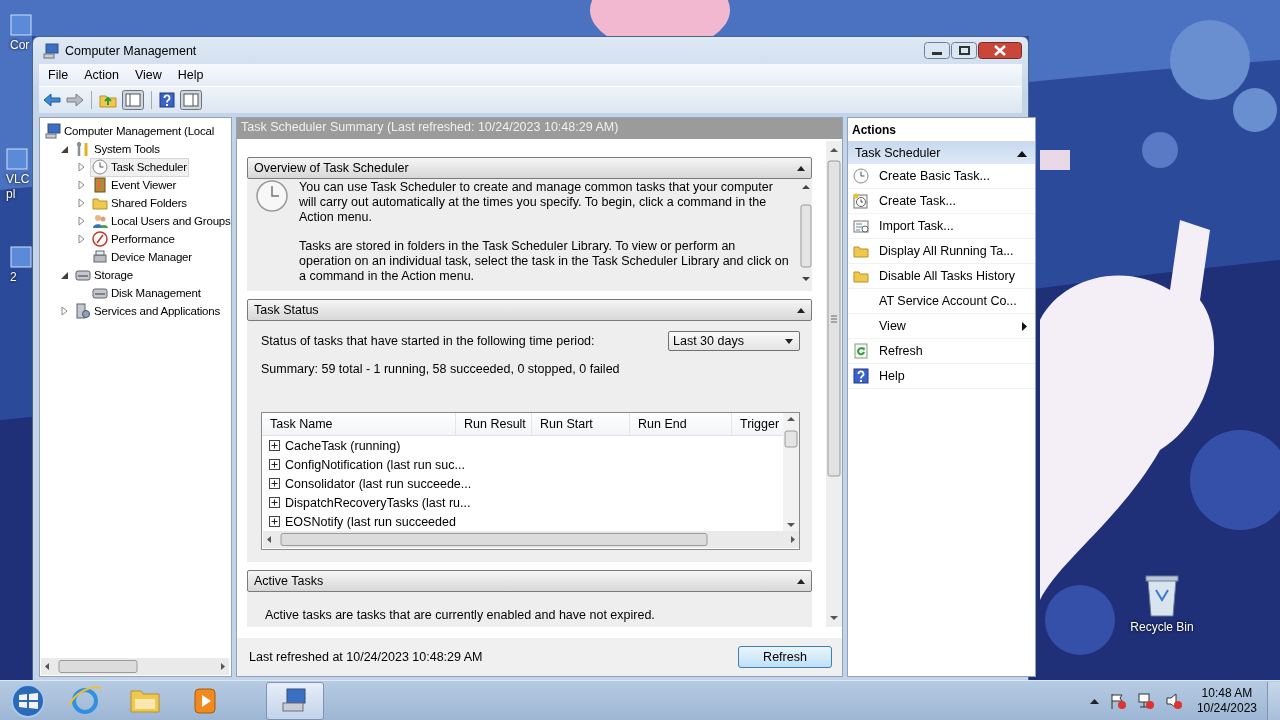 This screenshot has width=1280, height=720. I want to click on taskbar-button, so click(295, 700).